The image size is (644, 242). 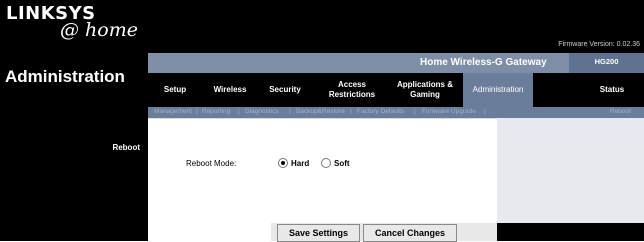 I want to click on reboot-mode-label: Reboot Mode:, so click(x=211, y=163).